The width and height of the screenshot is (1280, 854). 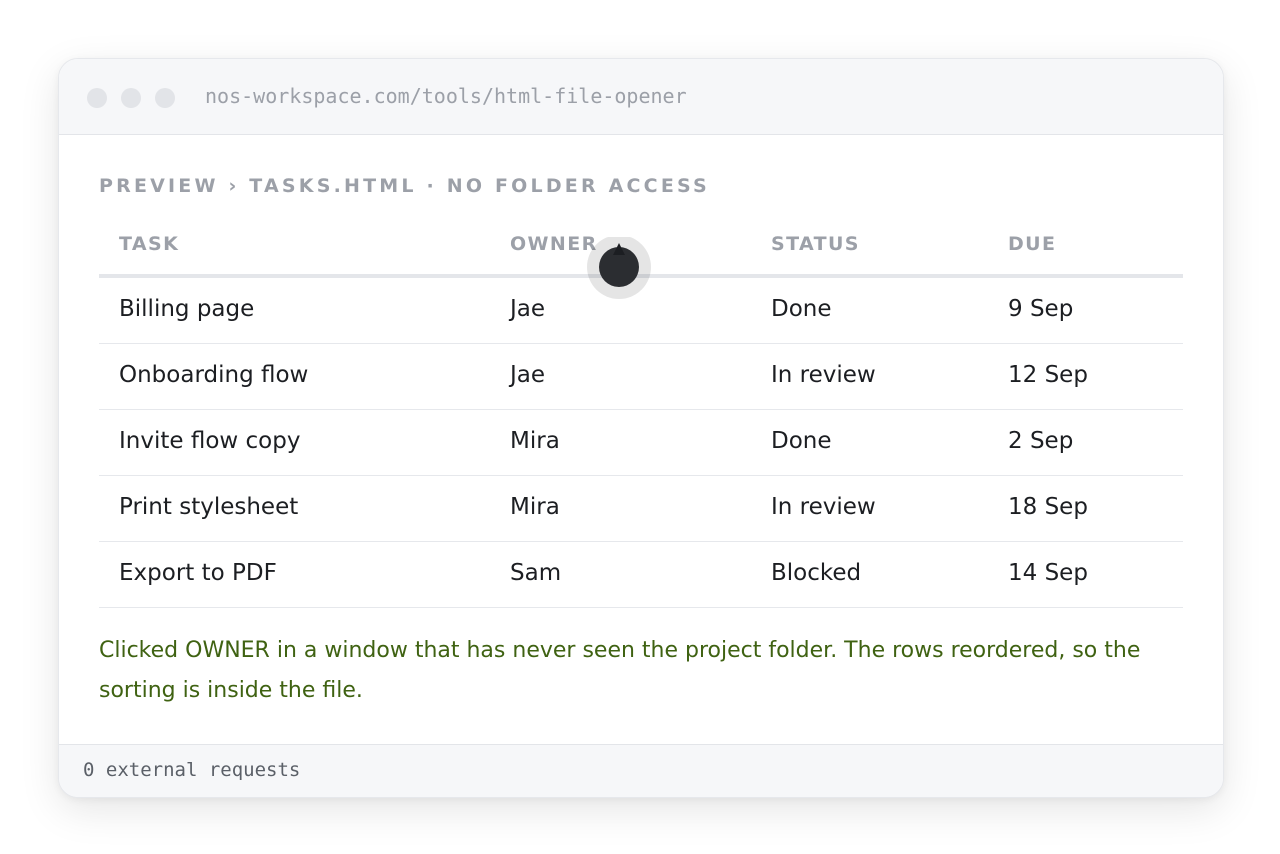 I want to click on title-bar: nos-workspace.com/tools/html-file-opener, so click(x=641, y=97).